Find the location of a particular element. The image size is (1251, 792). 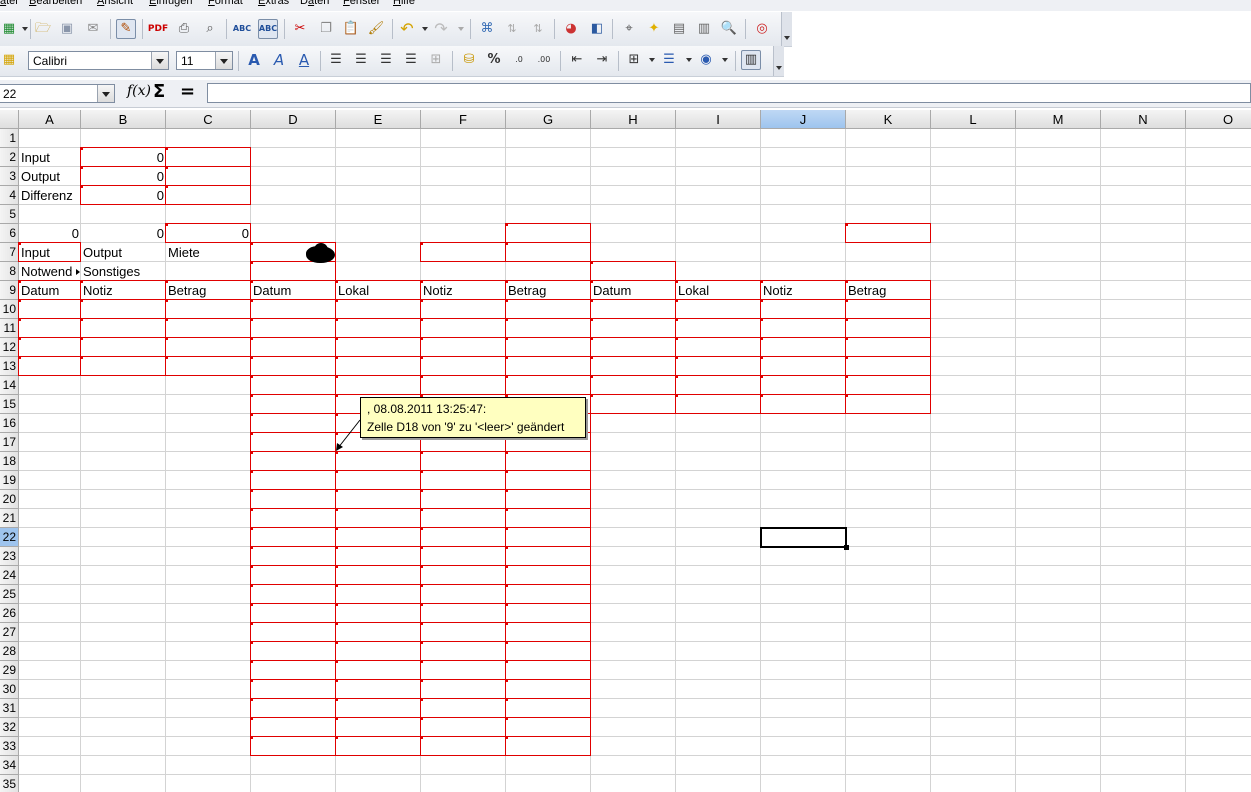

row-header-14: 14 is located at coordinates (9, 385).